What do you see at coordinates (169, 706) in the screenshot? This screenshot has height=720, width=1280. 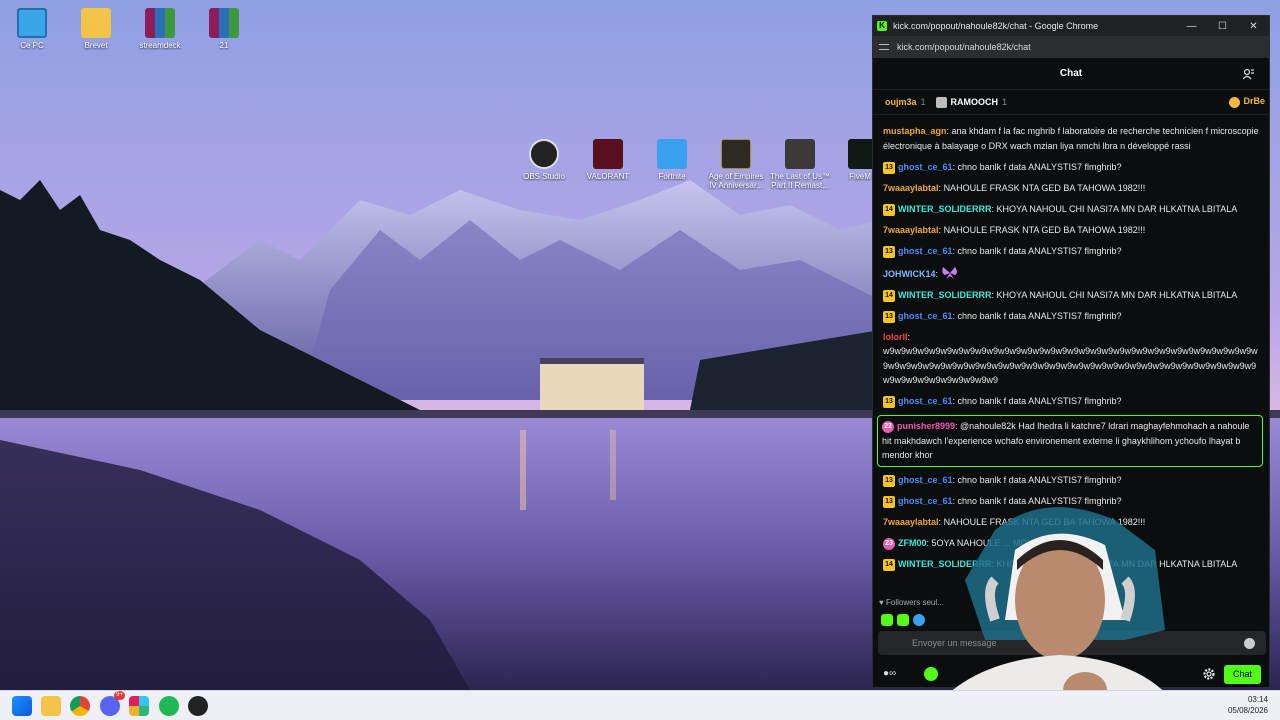 I see `spotify-icon` at bounding box center [169, 706].